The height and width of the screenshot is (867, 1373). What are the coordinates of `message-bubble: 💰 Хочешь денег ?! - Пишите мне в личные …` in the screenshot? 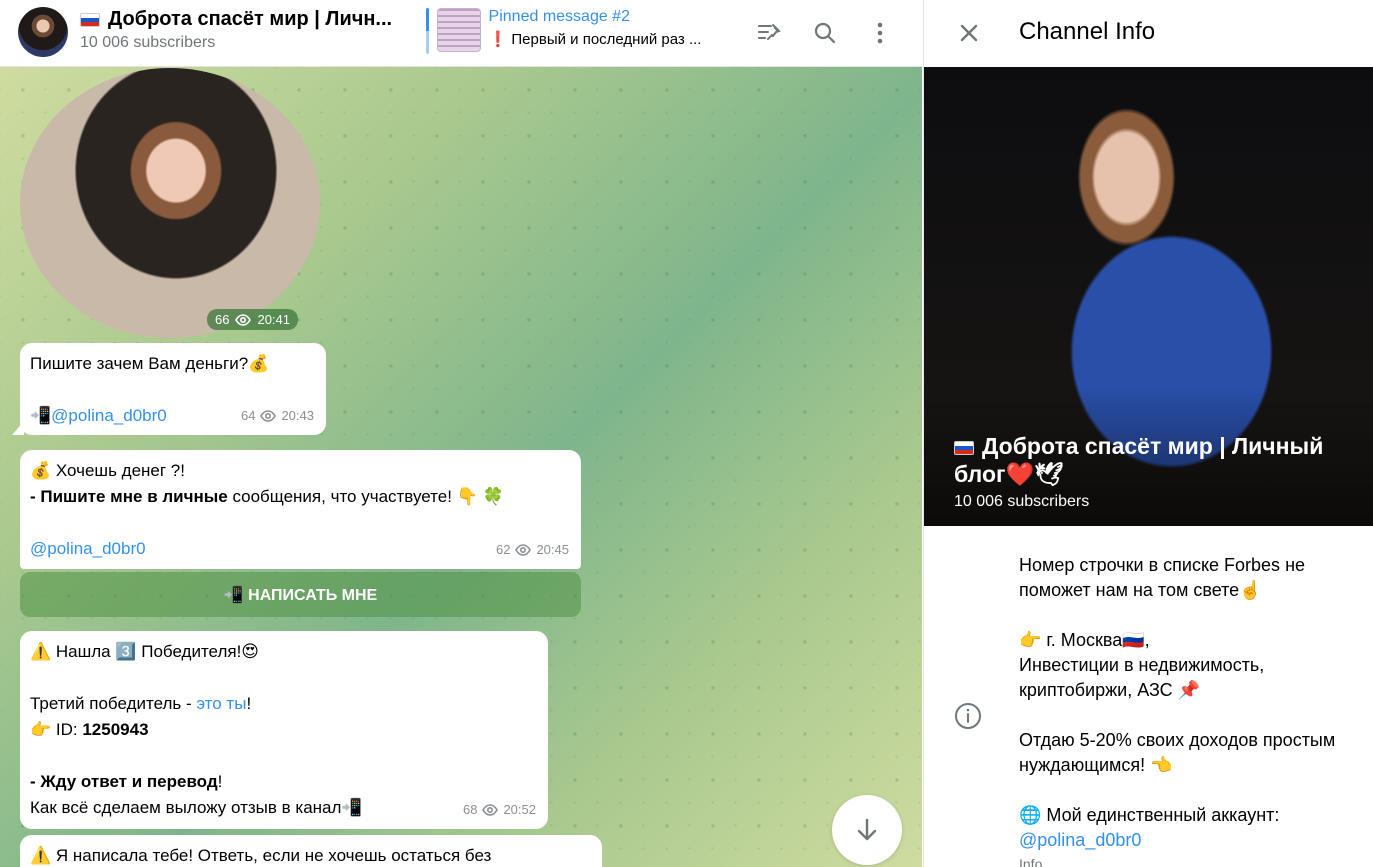 It's located at (300, 509).